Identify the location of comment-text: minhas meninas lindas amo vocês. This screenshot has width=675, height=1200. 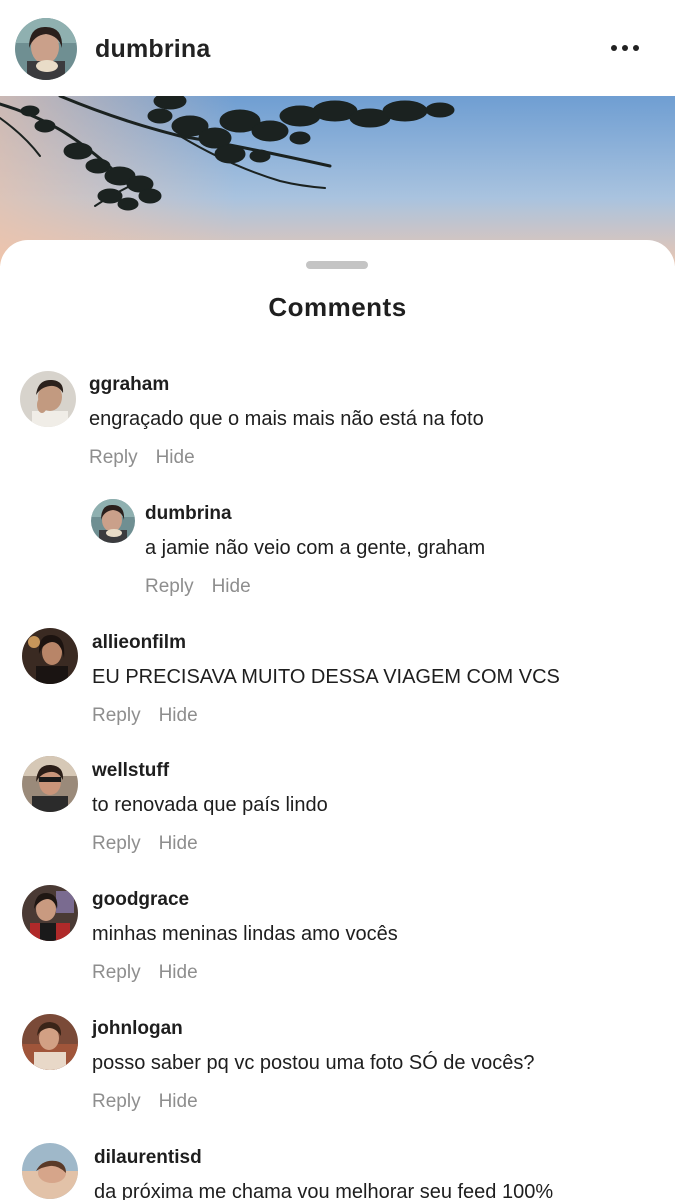
(245, 934).